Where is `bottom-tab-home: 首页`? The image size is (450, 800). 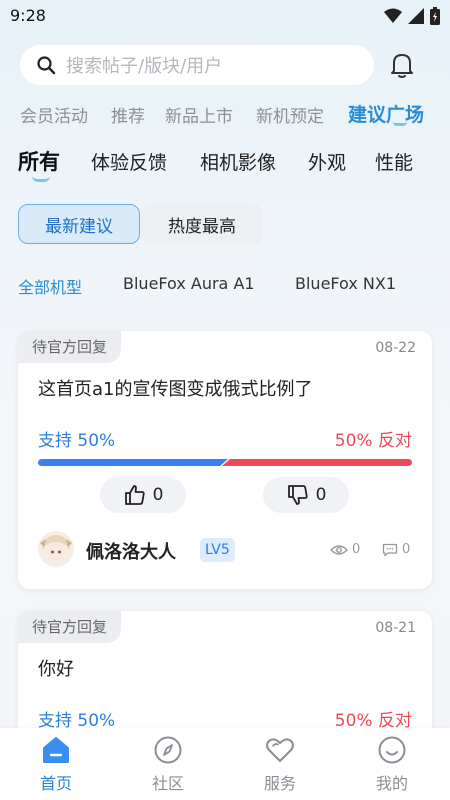 bottom-tab-home: 首页 is located at coordinates (56, 764).